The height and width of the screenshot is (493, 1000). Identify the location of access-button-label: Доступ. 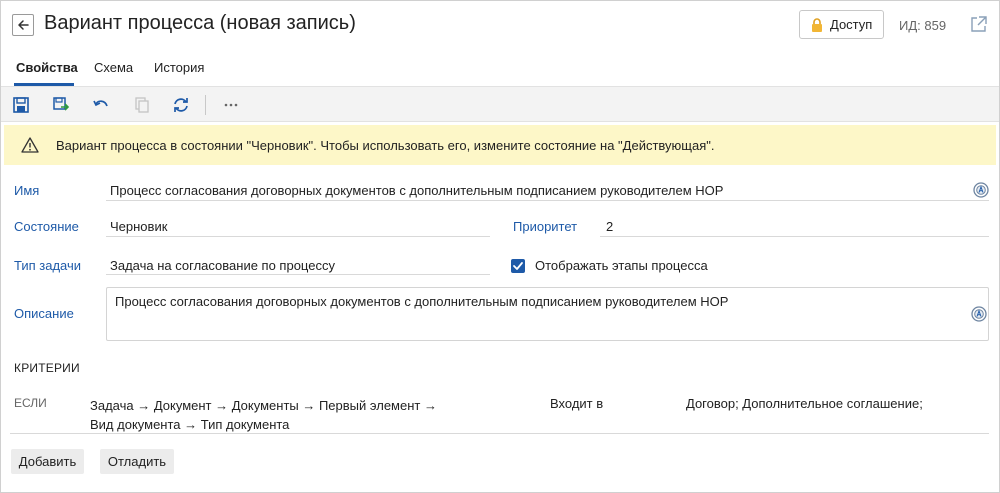
(851, 24).